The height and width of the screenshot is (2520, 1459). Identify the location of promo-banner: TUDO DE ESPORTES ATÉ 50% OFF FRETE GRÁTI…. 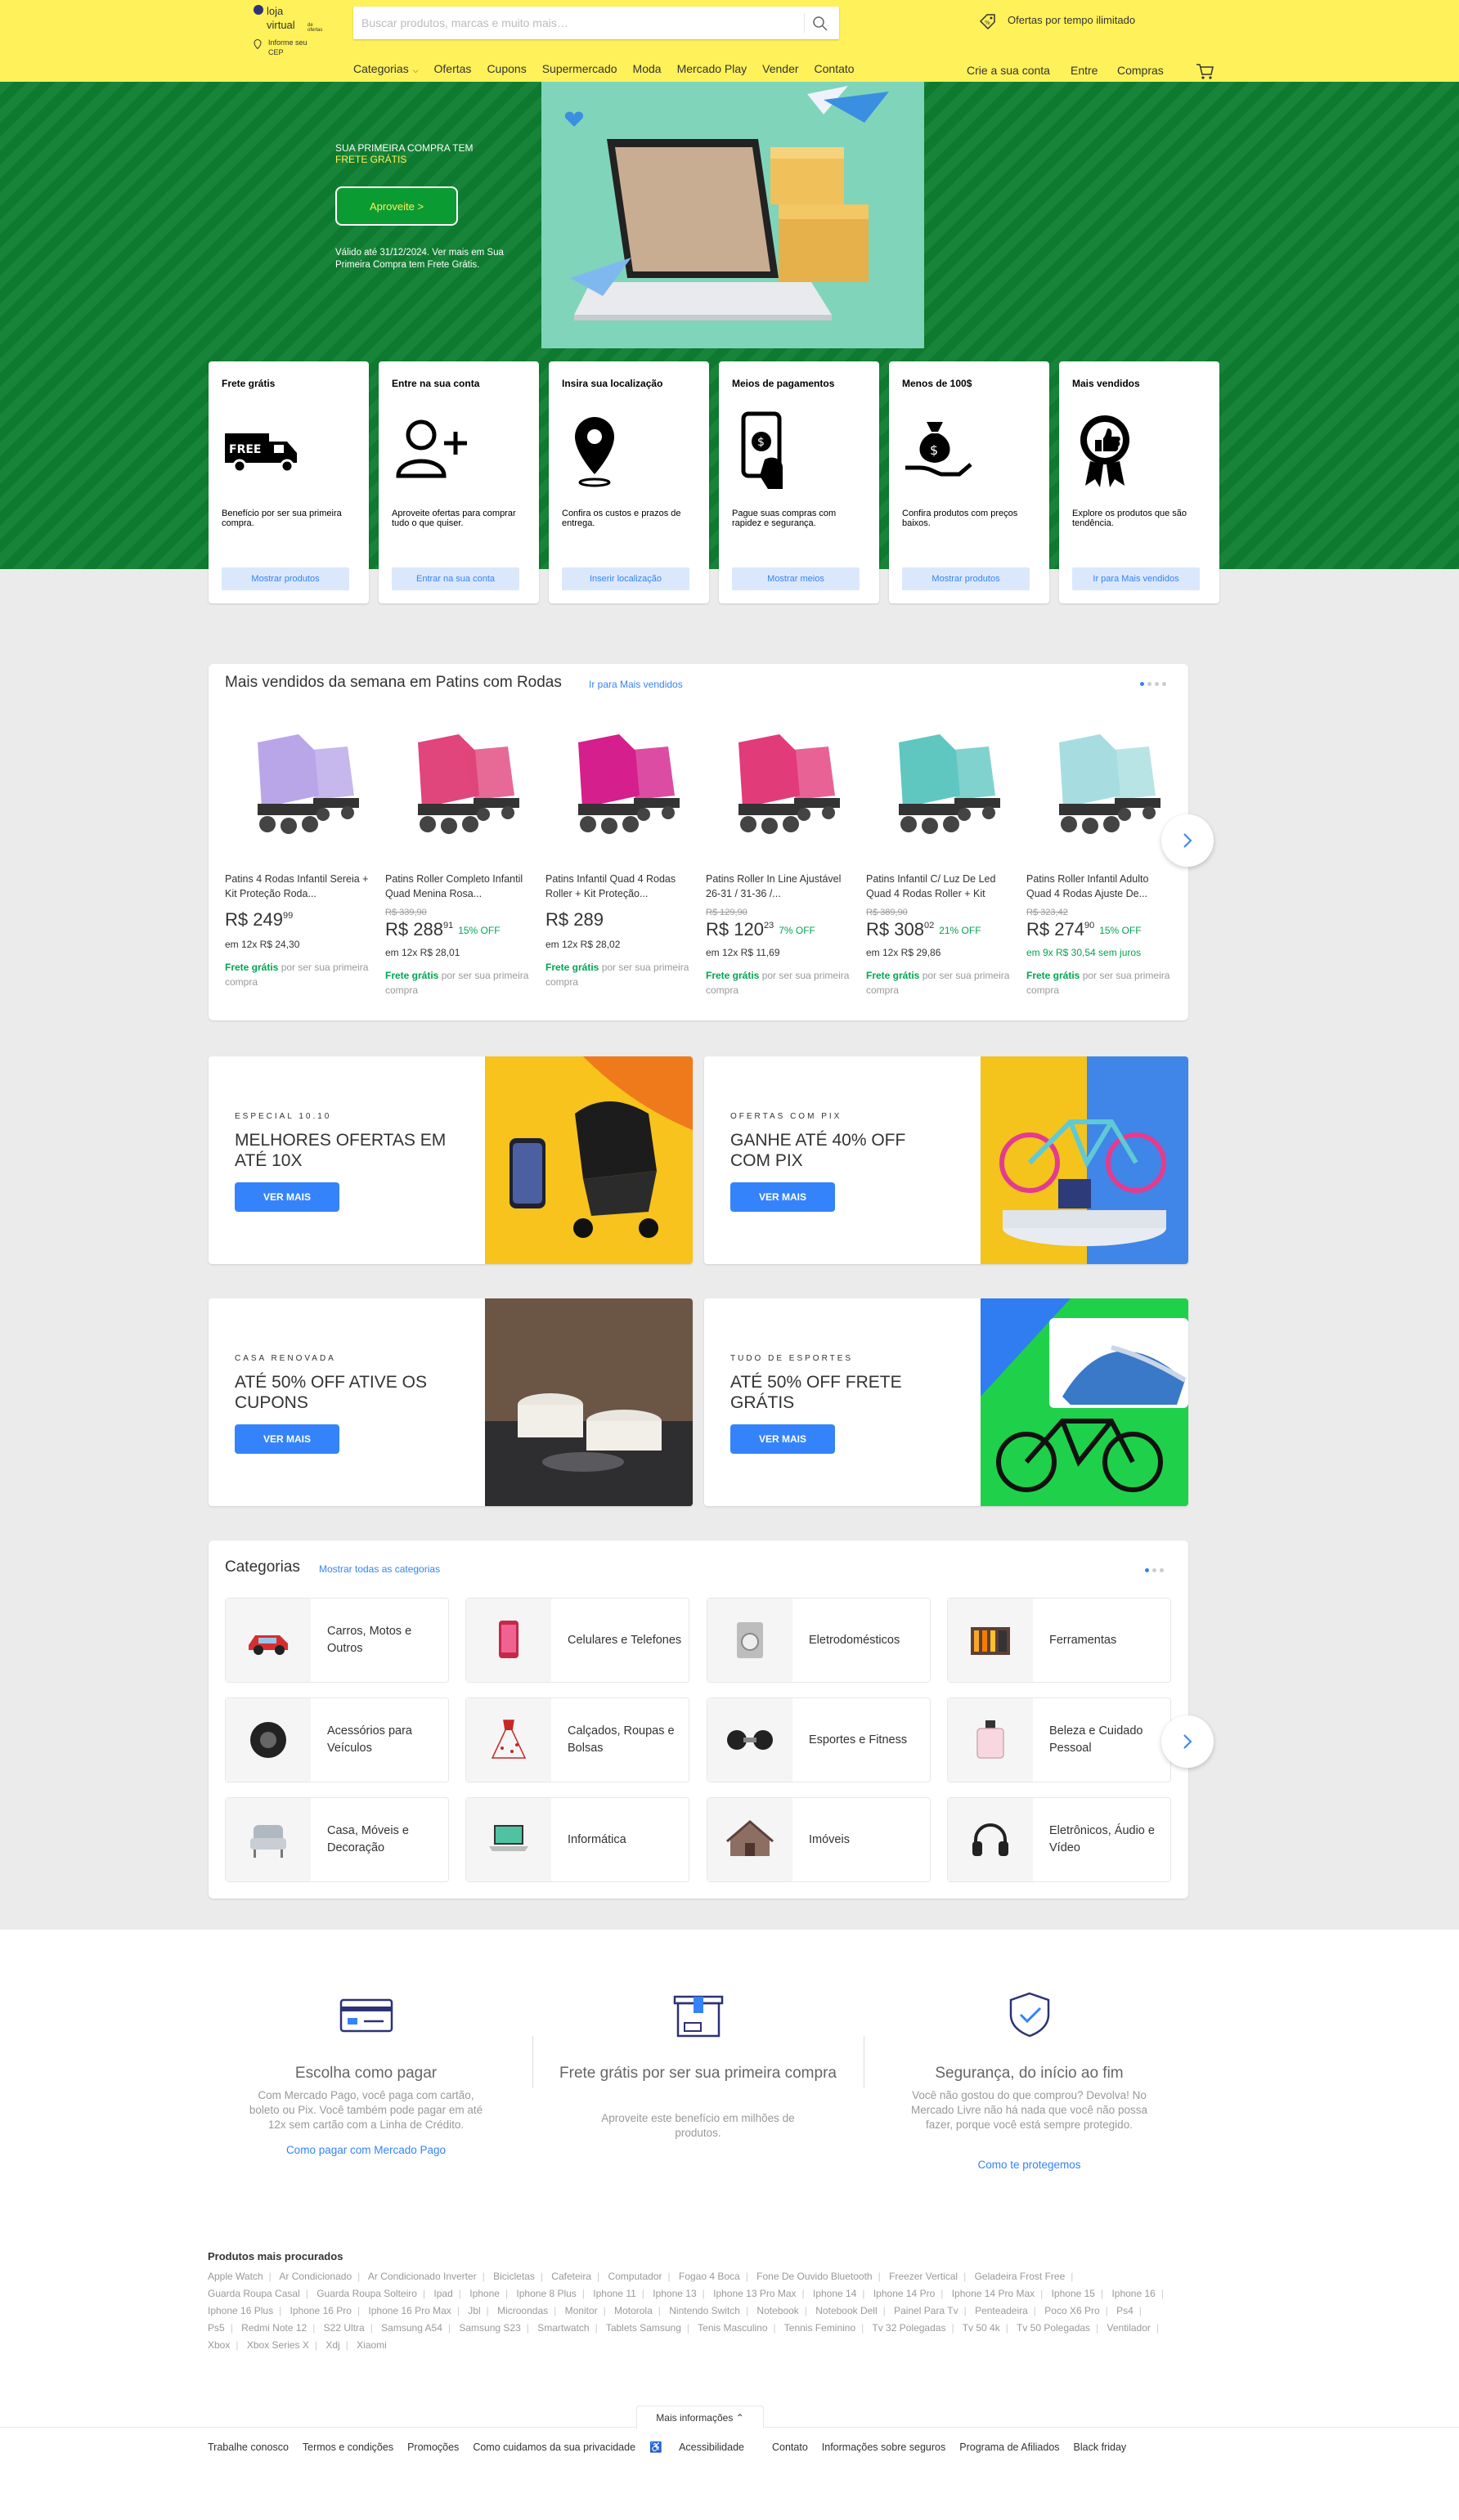
(946, 1402).